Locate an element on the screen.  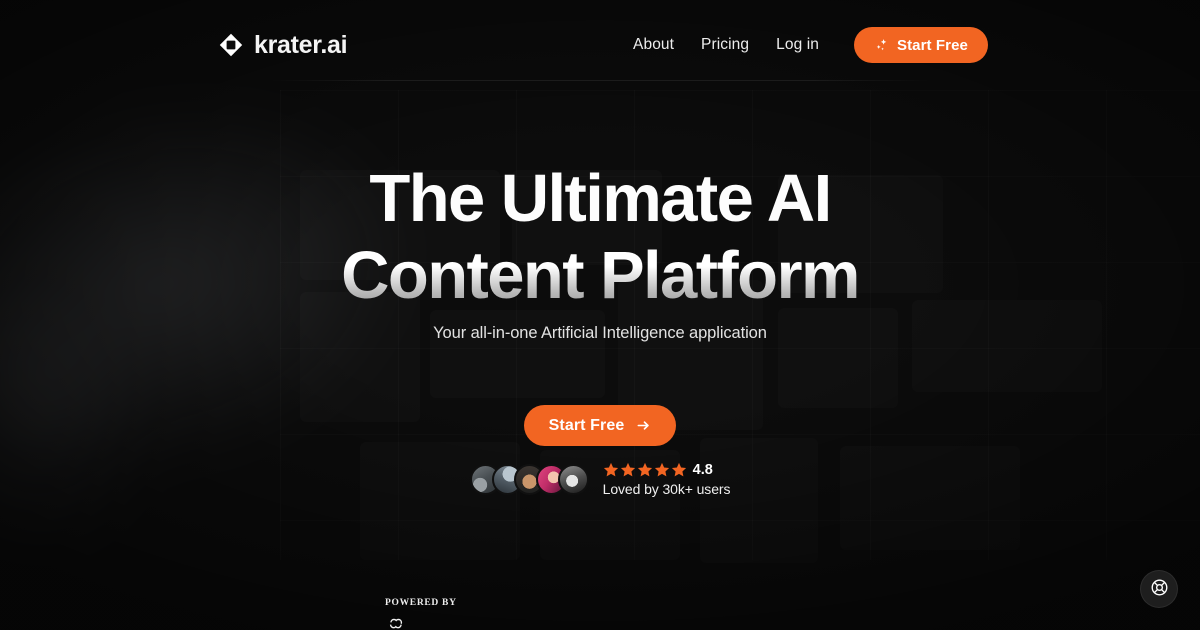
help-support-button is located at coordinates (1159, 589).